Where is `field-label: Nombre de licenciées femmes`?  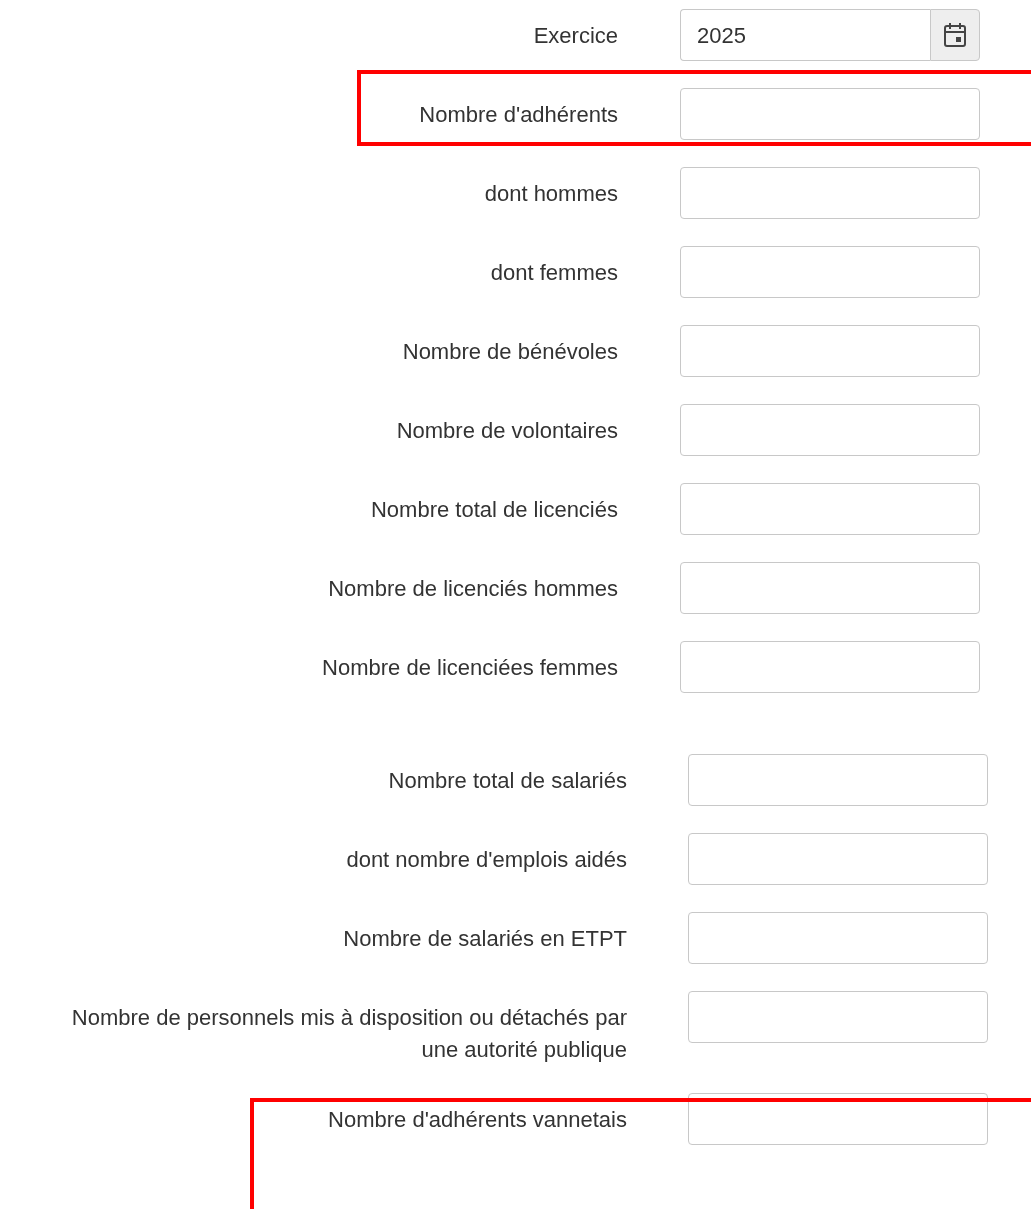 field-label: Nombre de licenciées femmes is located at coordinates (470, 668).